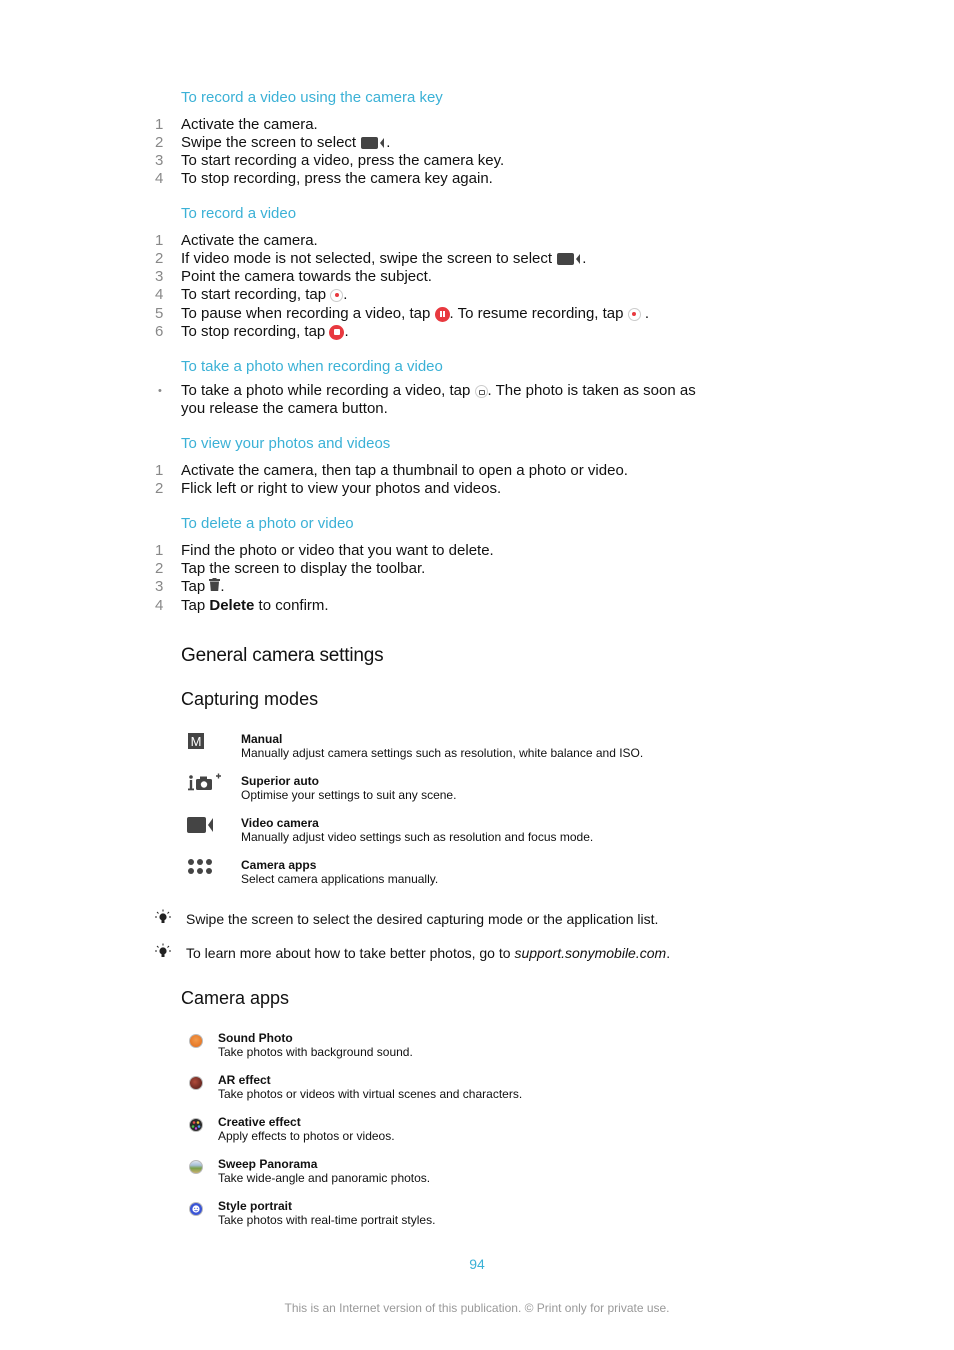 This screenshot has width=954, height=1350. Describe the element at coordinates (312, 366) in the screenshot. I see `section-heading-photo-while-recording: To take a photo when recording a video` at that location.